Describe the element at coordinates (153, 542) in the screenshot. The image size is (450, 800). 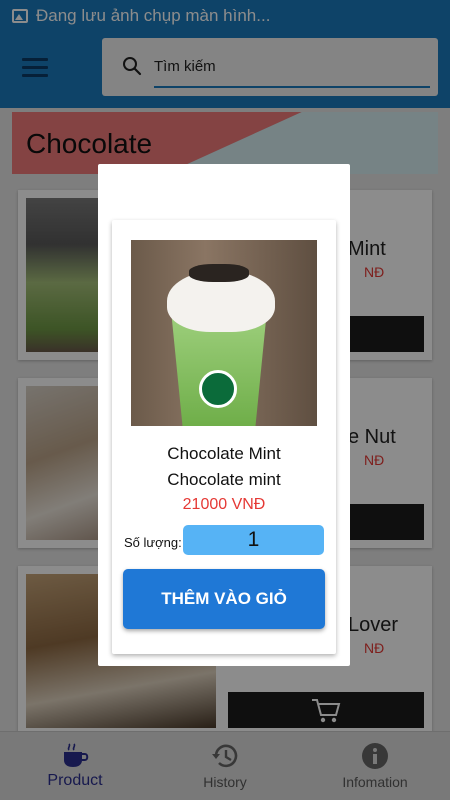
I see `quantity-label: Số lượng:` at that location.